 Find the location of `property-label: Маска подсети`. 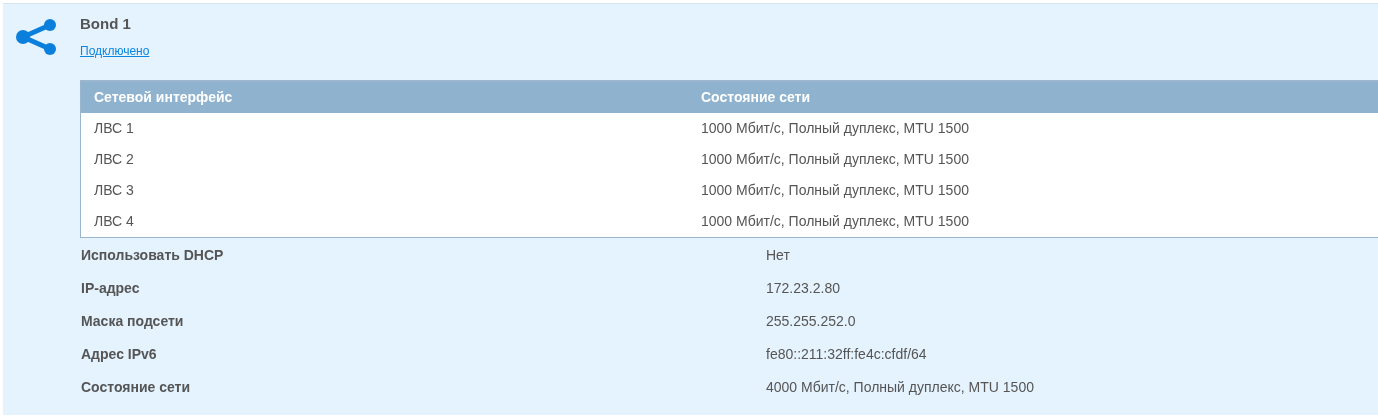

property-label: Маска подсети is located at coordinates (132, 321).